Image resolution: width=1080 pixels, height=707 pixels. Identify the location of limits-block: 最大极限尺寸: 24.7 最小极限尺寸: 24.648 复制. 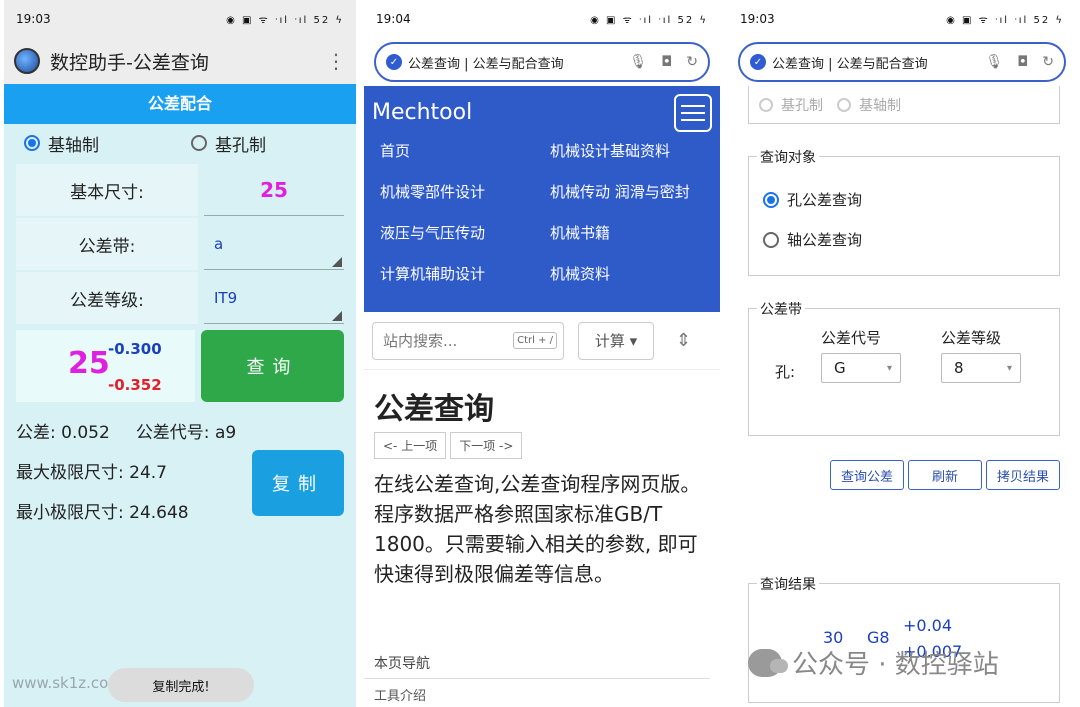
(180, 490).